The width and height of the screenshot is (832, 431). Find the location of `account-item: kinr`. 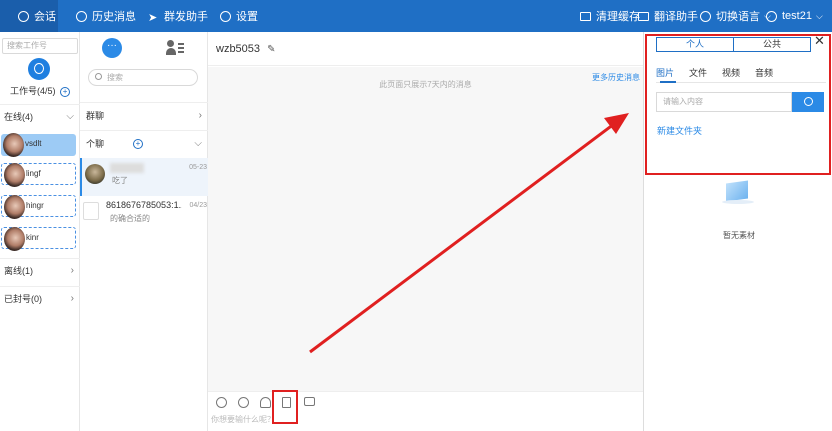

account-item: kinr is located at coordinates (38, 239).